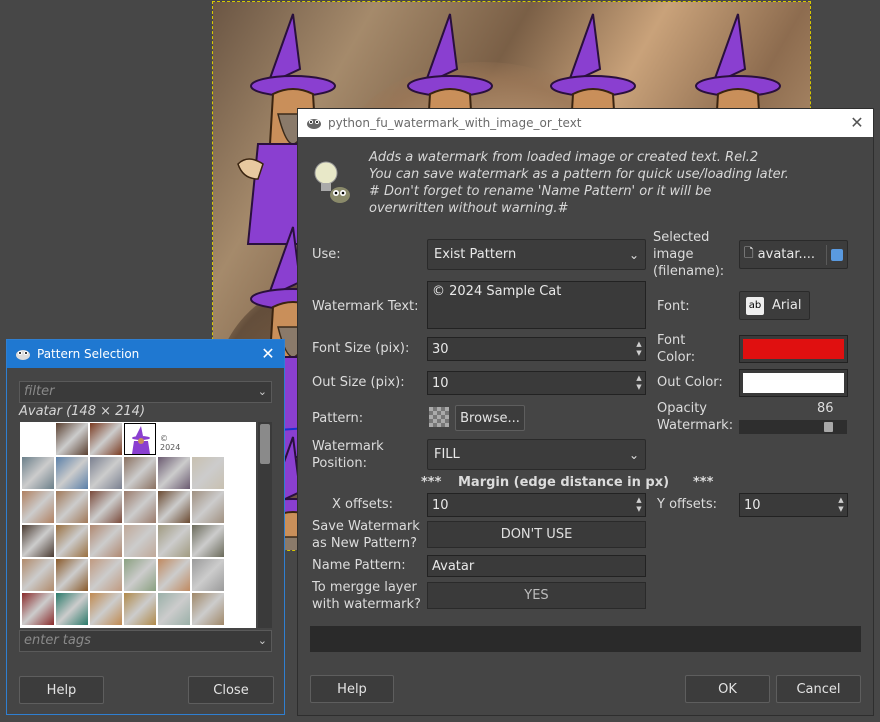 The width and height of the screenshot is (880, 722). Describe the element at coordinates (536, 254) in the screenshot. I see `use-select: Exist Pattern ⌄` at that location.